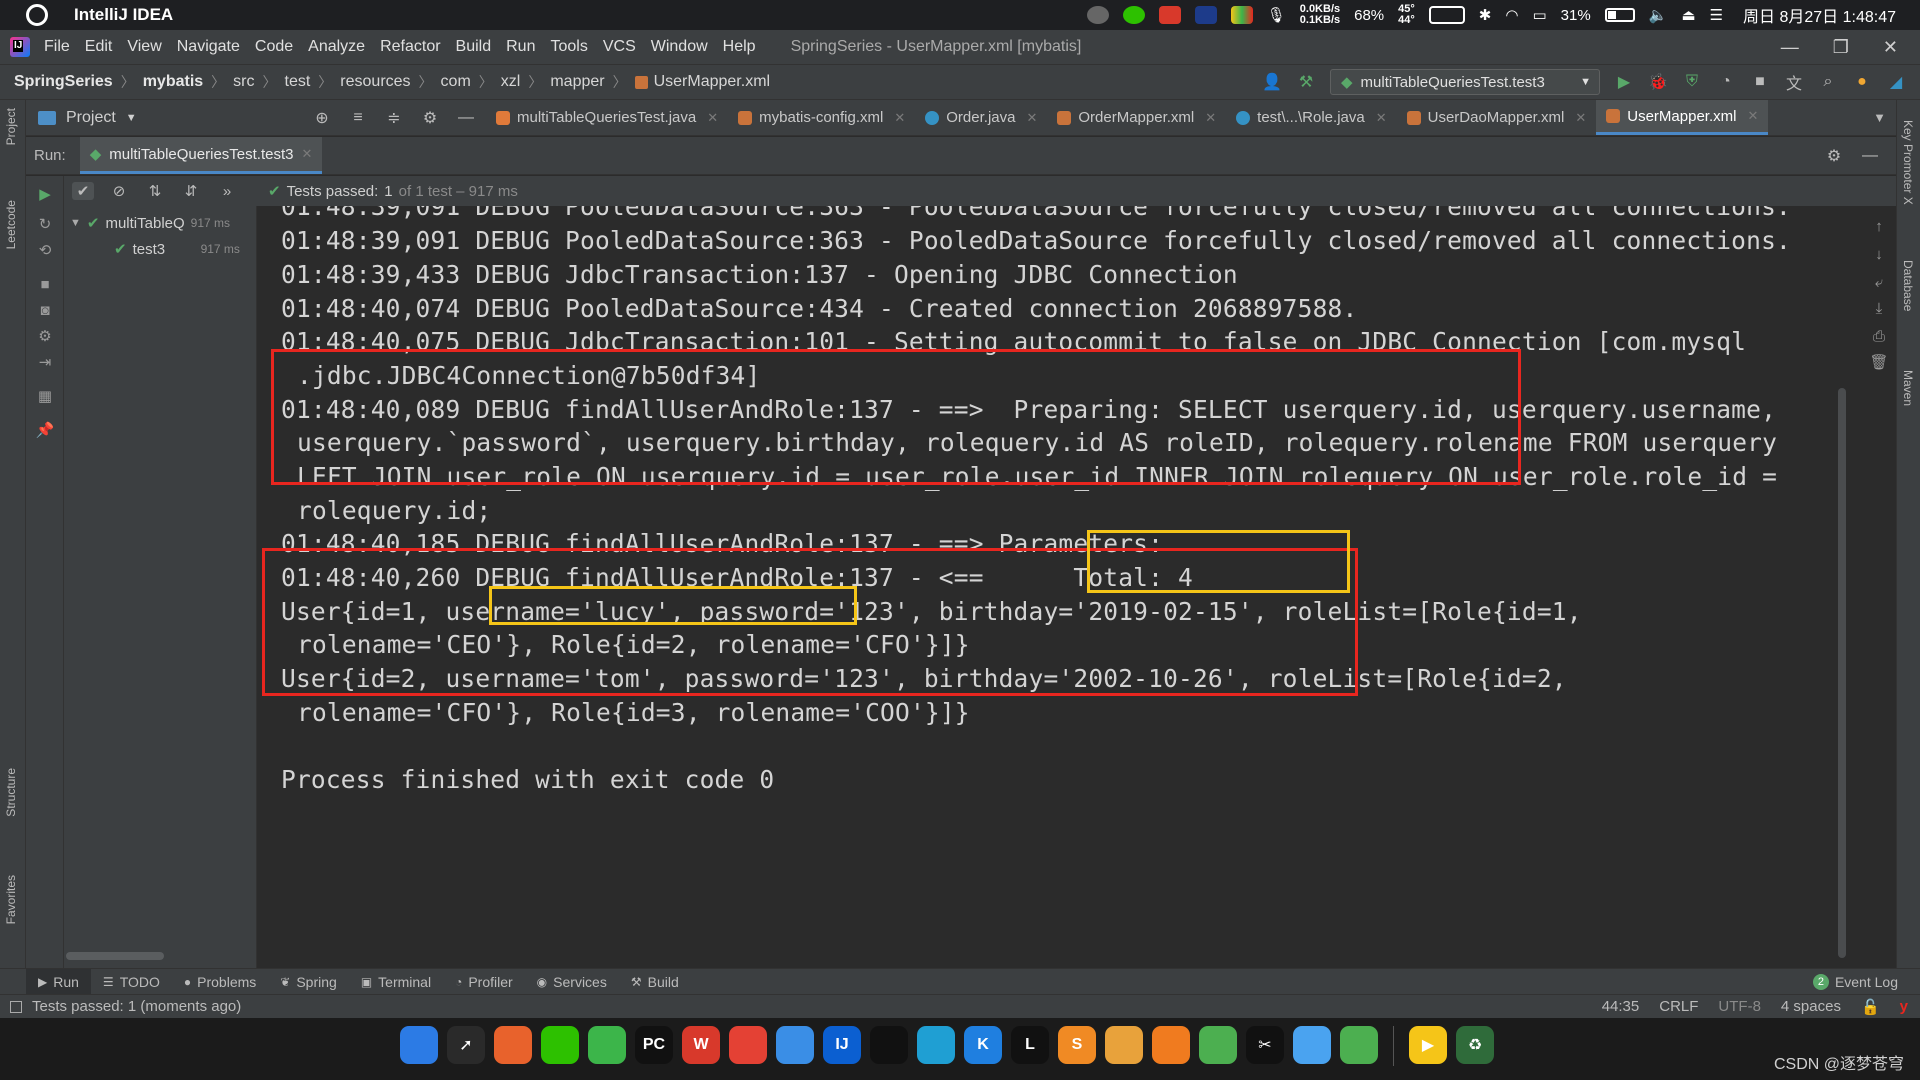  I want to click on dock-office-icon, so click(1124, 1045).